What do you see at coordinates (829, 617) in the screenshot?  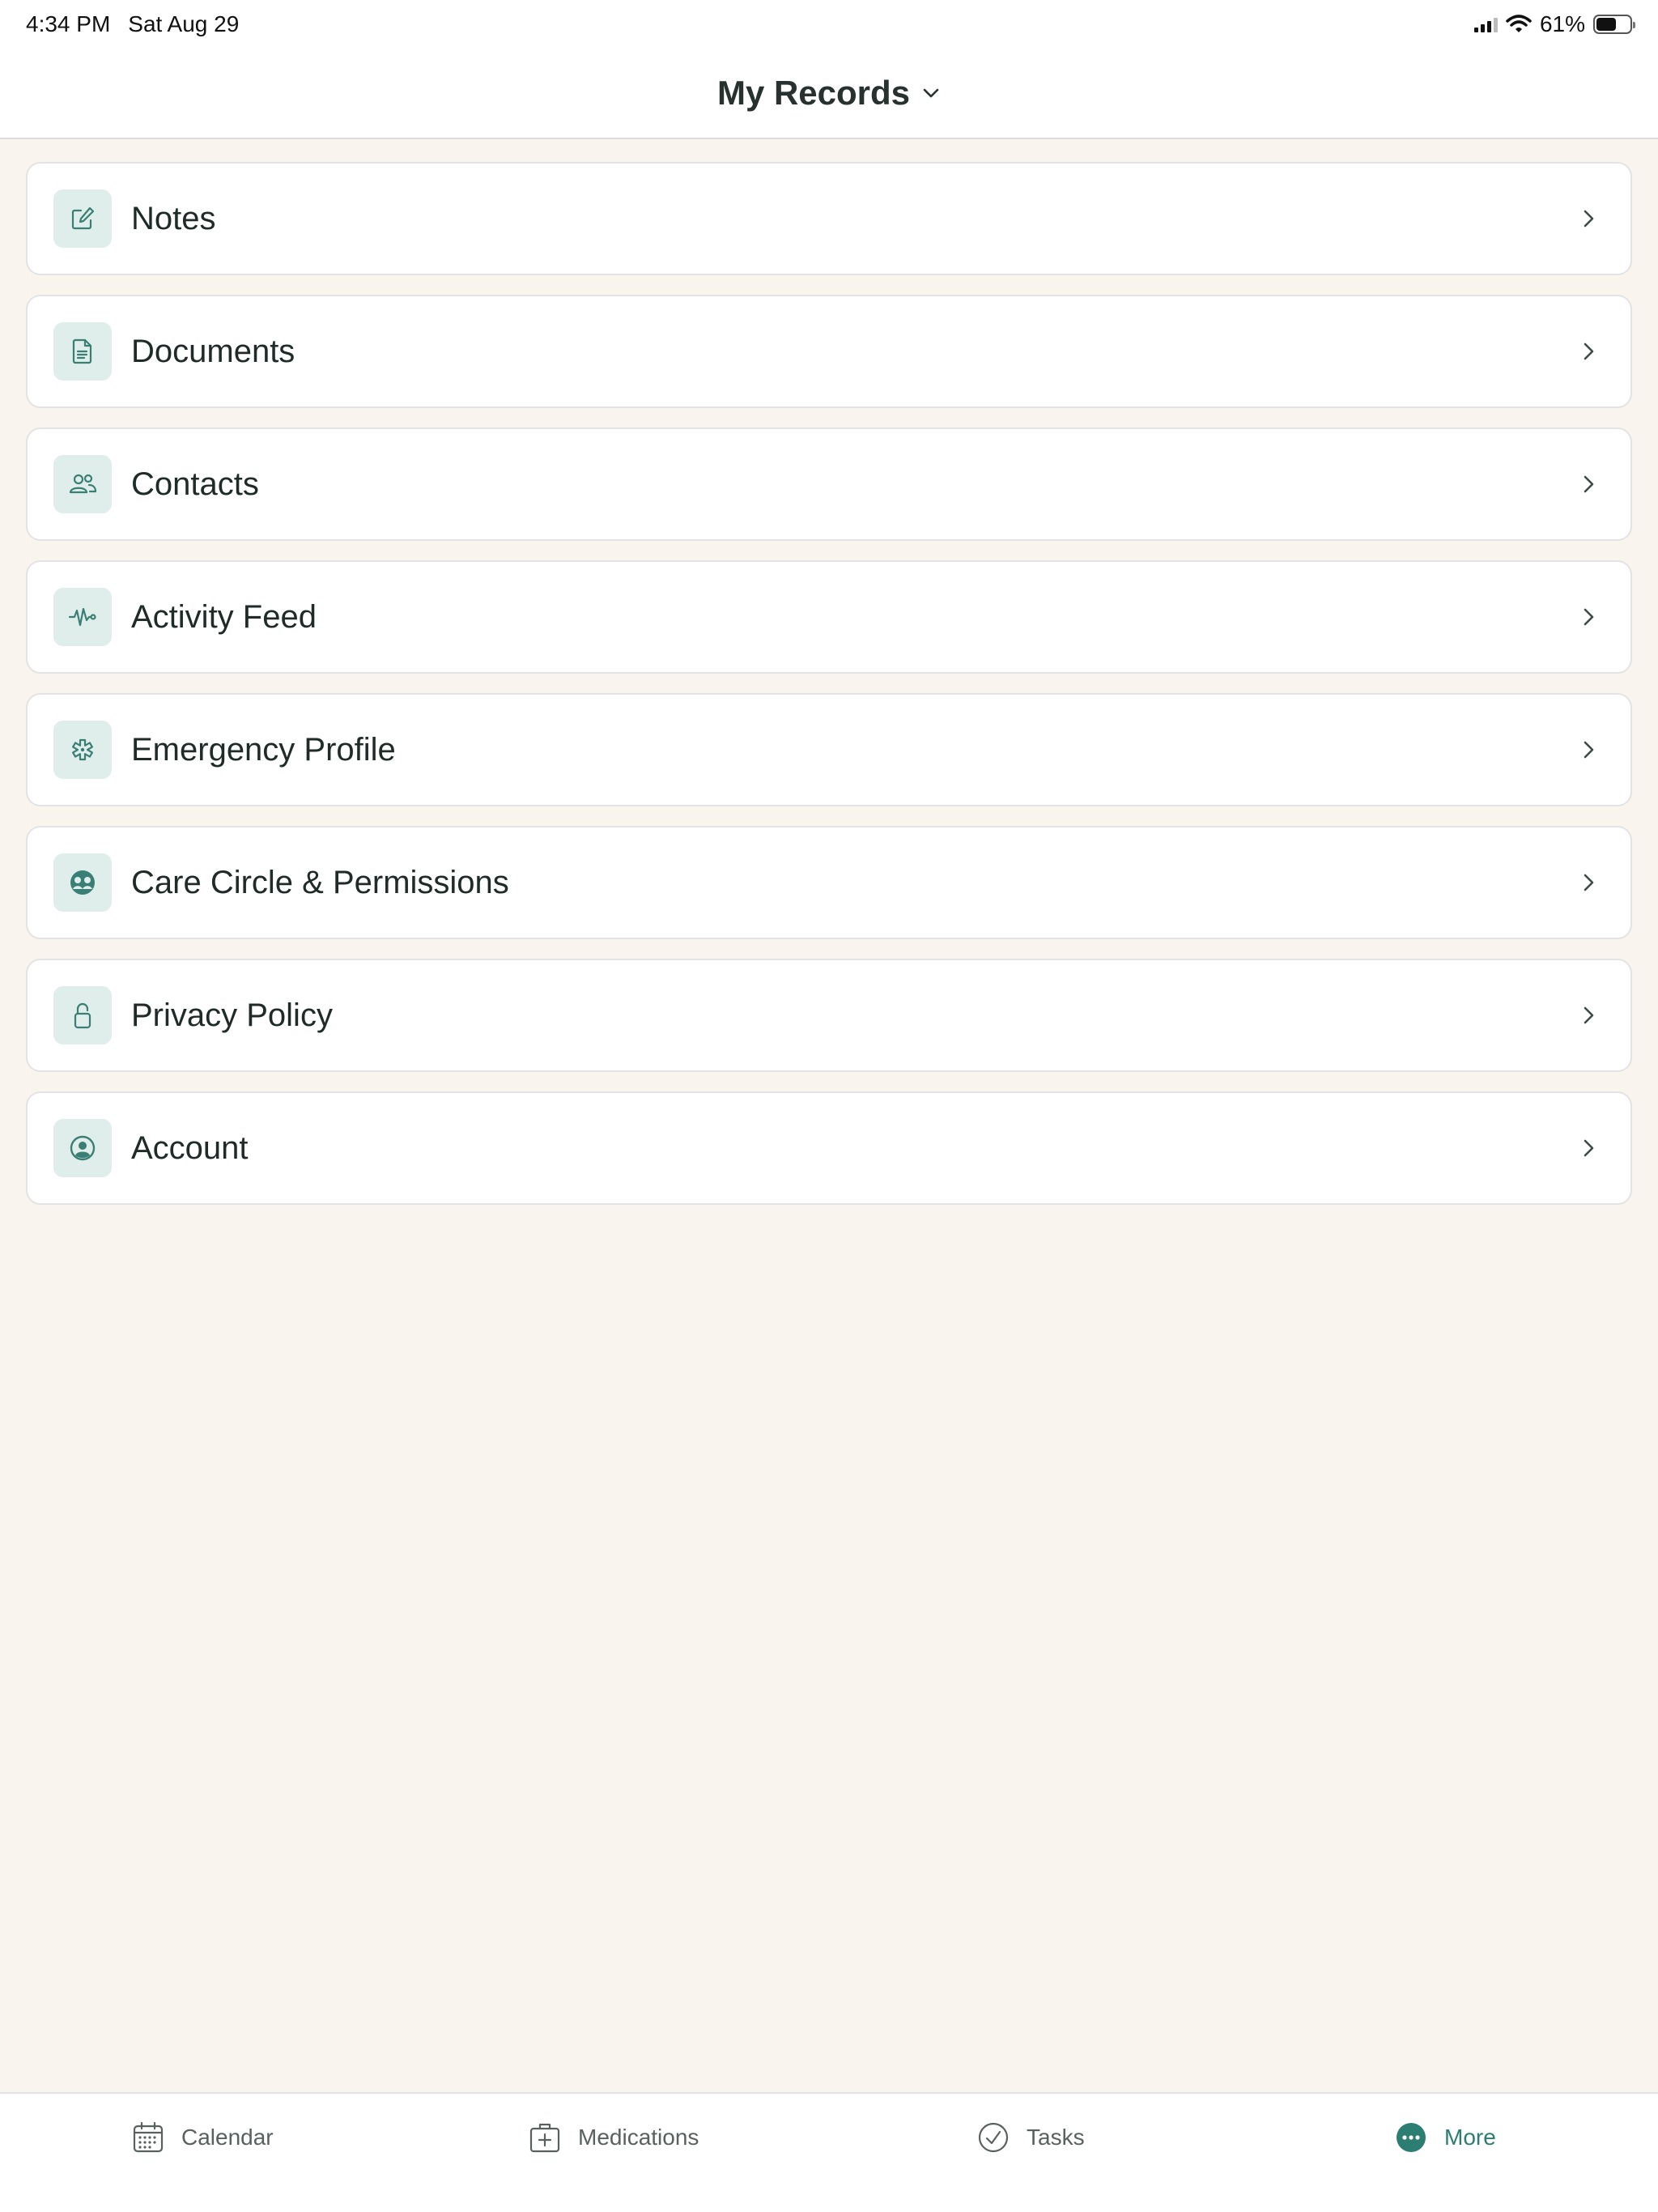 I see `menu-item-activity-feed: Activity Feed` at bounding box center [829, 617].